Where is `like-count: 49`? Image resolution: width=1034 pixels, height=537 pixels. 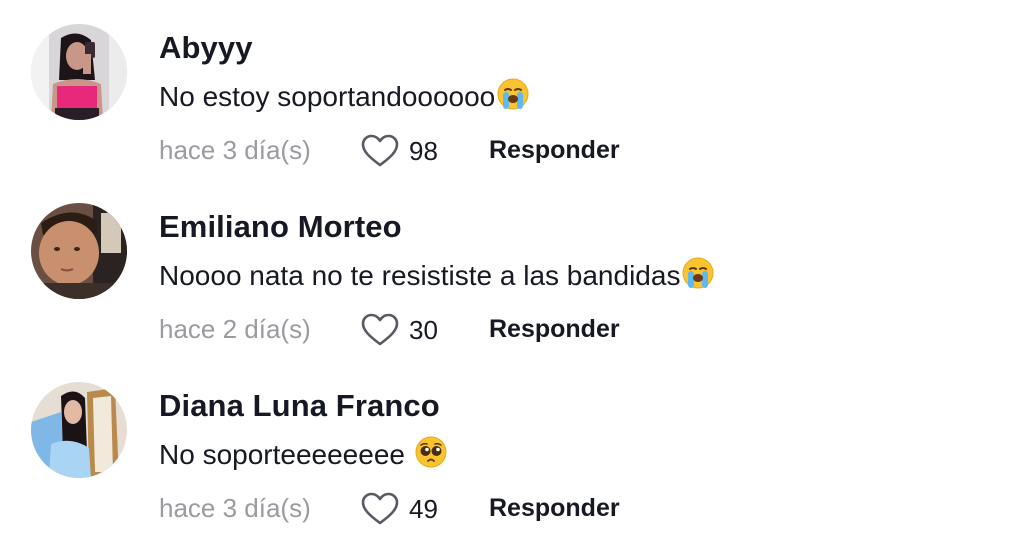
like-count: 49 is located at coordinates (423, 509).